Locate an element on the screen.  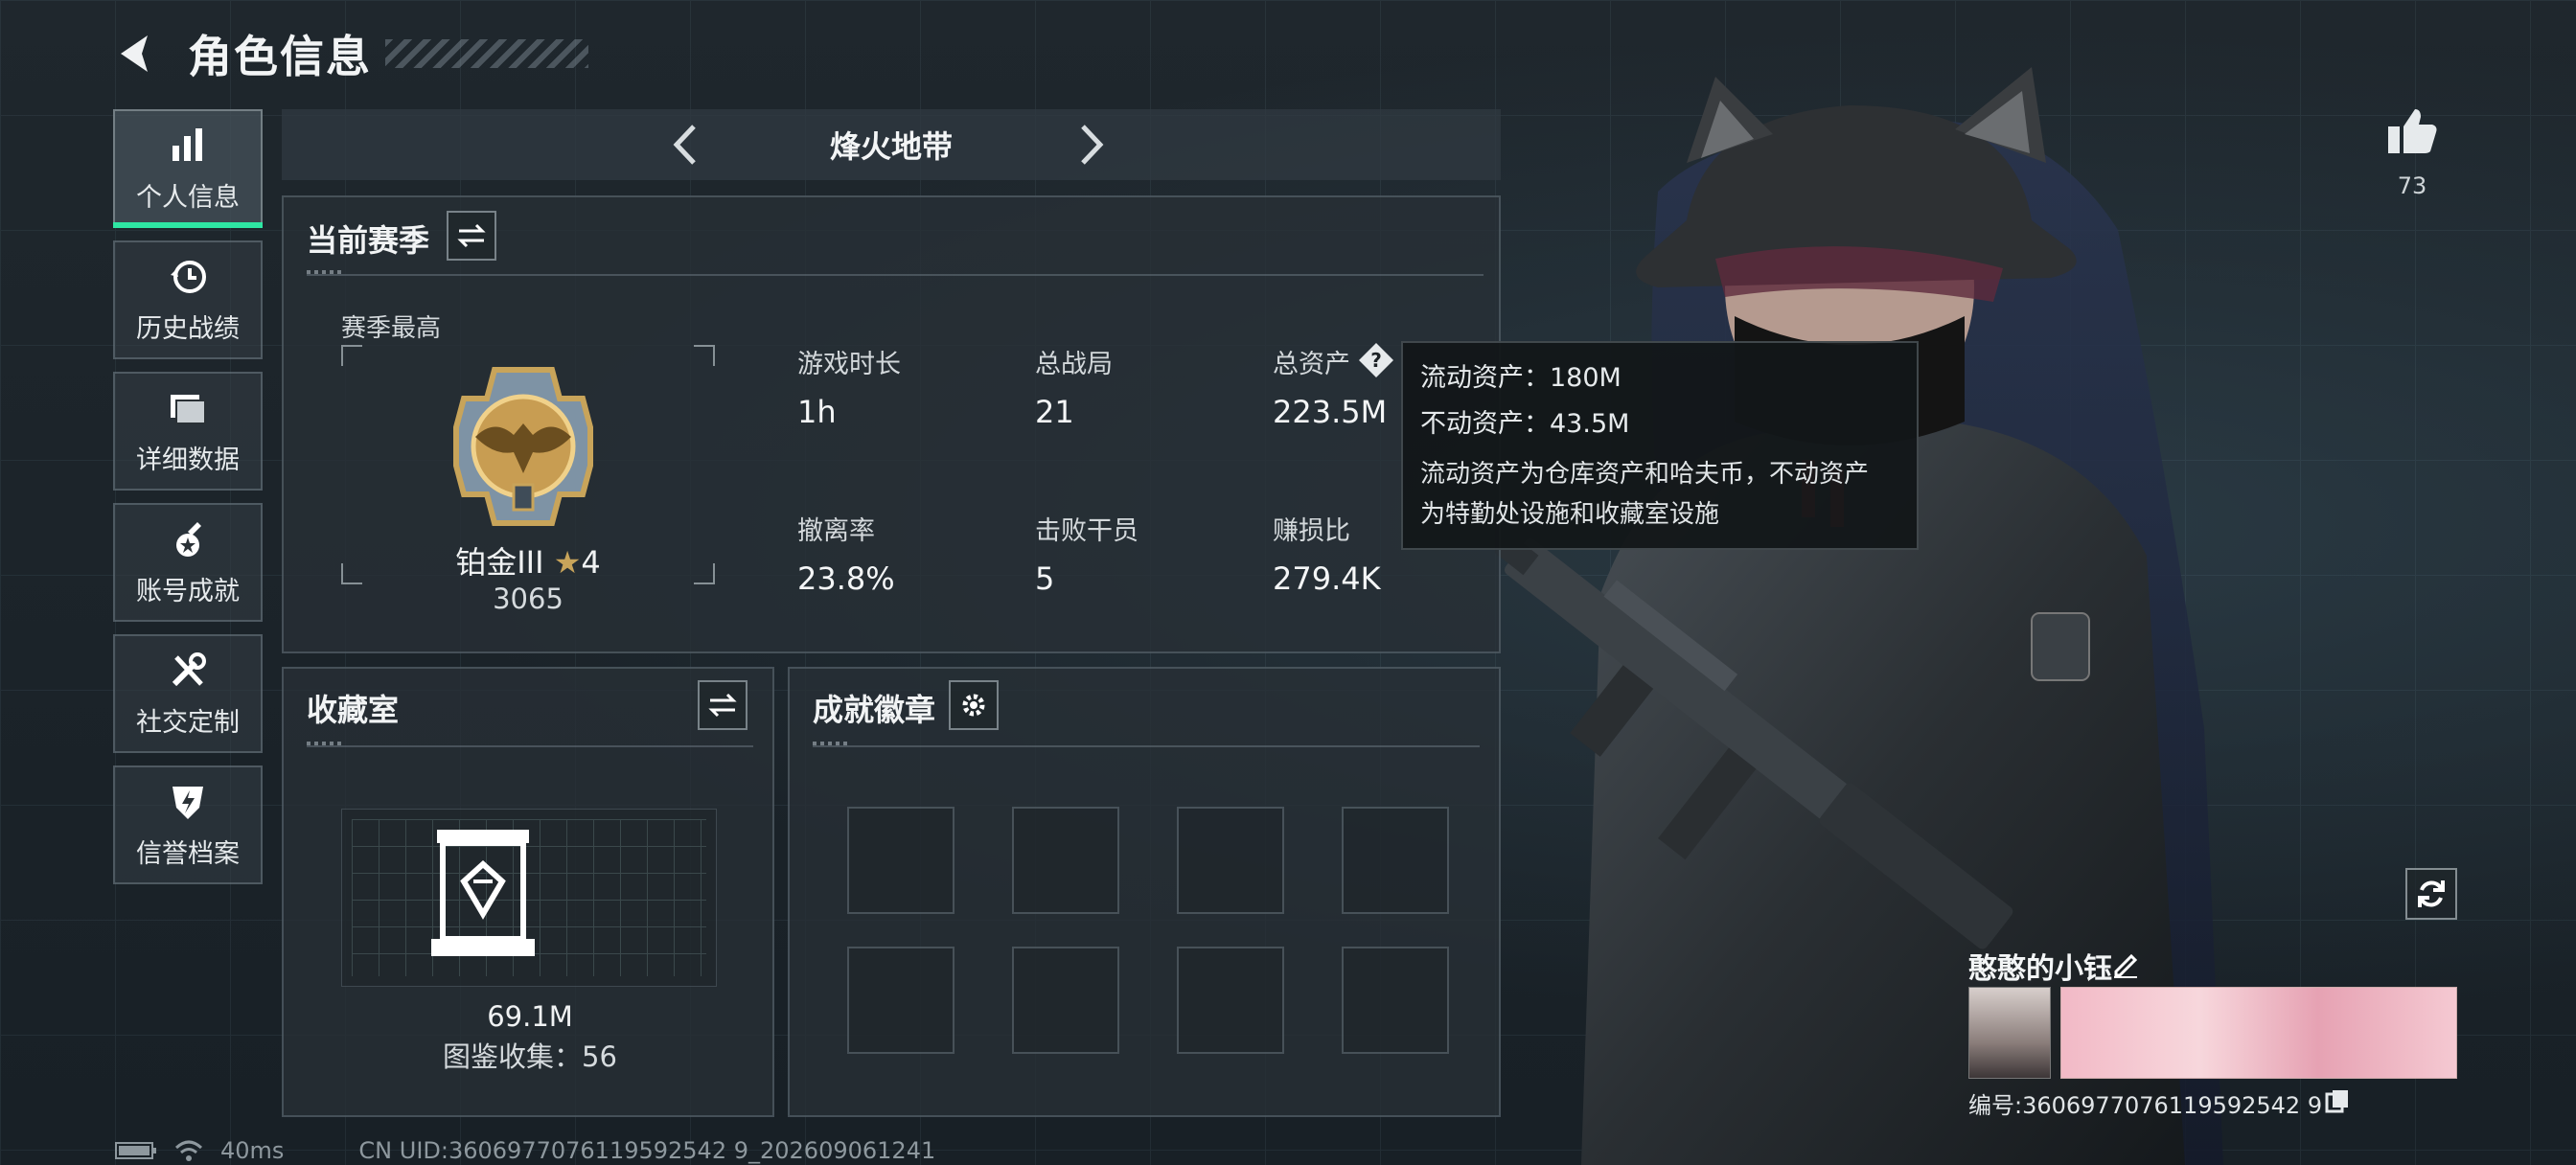
rank-stars: 4 is located at coordinates (591, 562).